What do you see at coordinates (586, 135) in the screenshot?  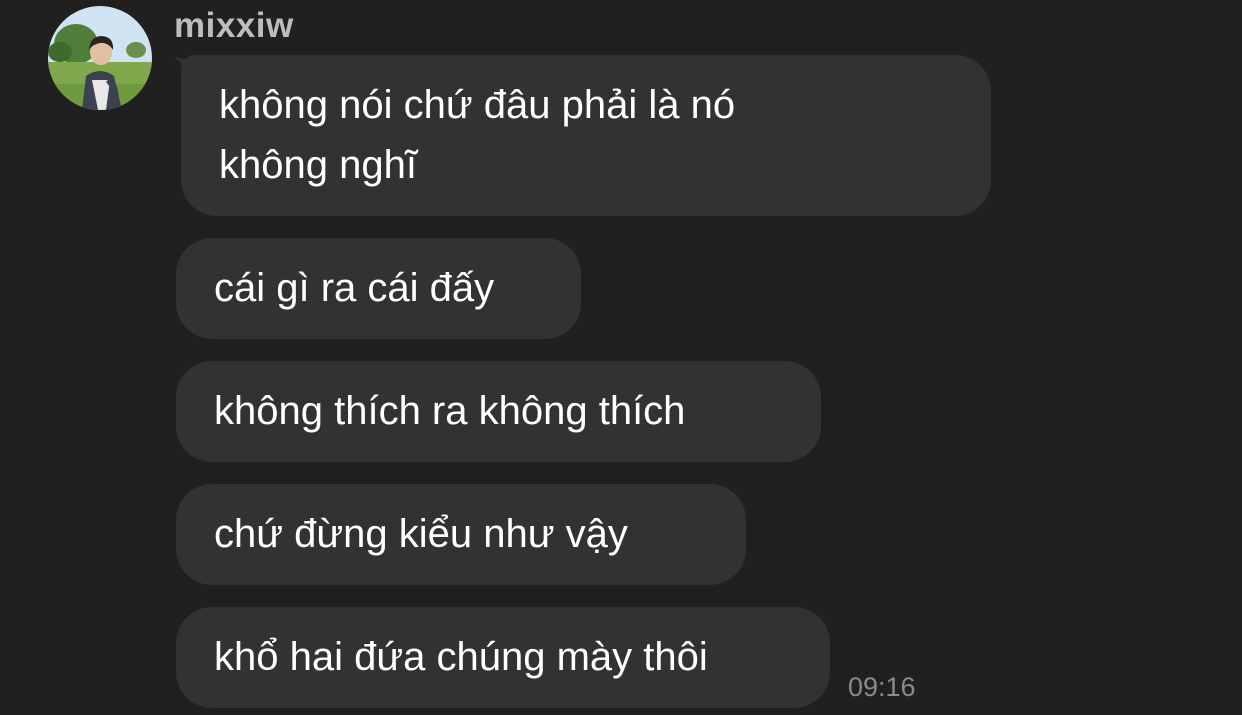 I see `message-bubble: không nói chứ đâu phải là nó không nghĩ` at bounding box center [586, 135].